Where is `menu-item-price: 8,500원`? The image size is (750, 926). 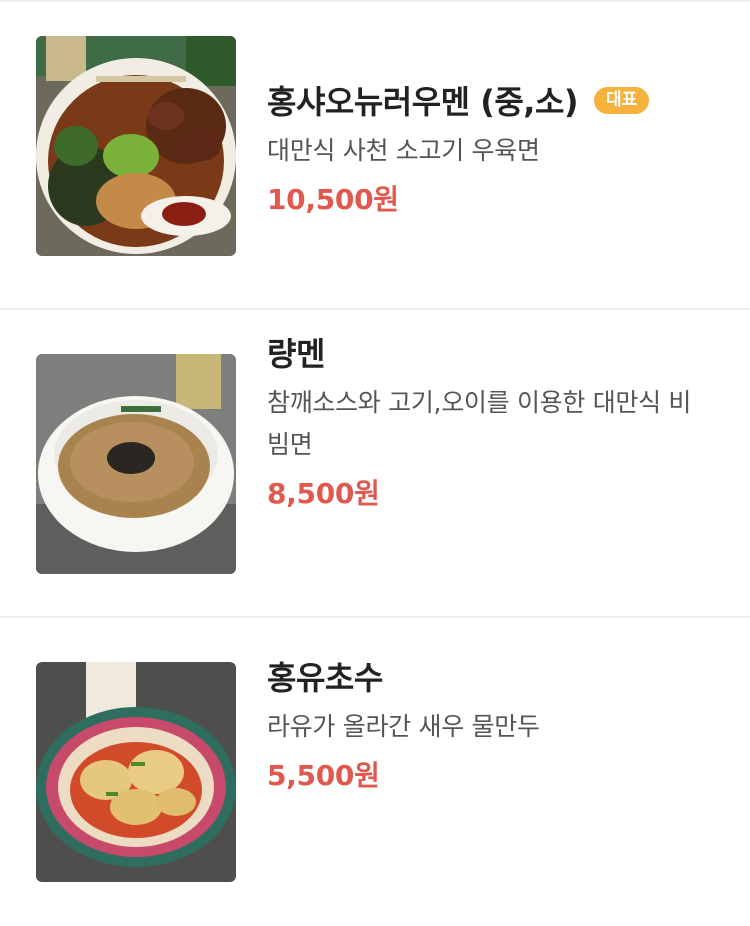
menu-item-price: 8,500원 is located at coordinates (323, 493).